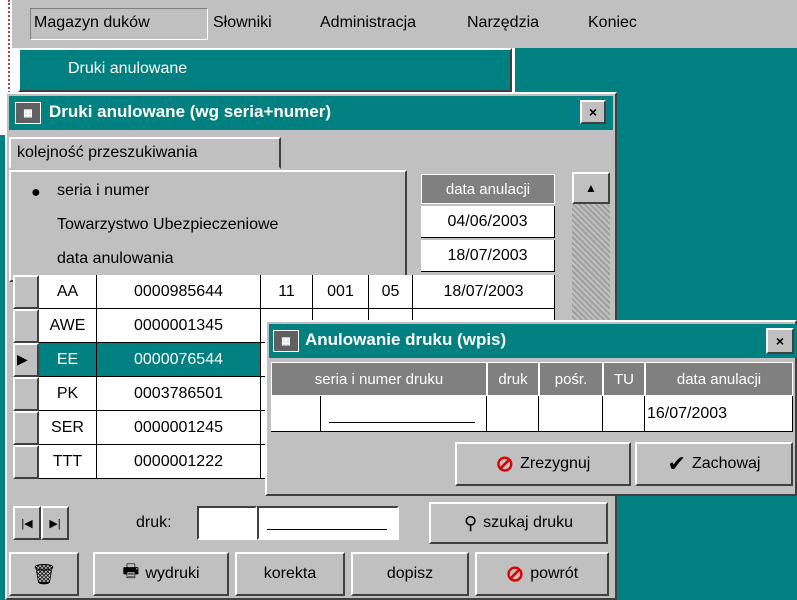  Describe the element at coordinates (555, 463) in the screenshot. I see `dialog-cancel-label: Zrezygnuj` at that location.